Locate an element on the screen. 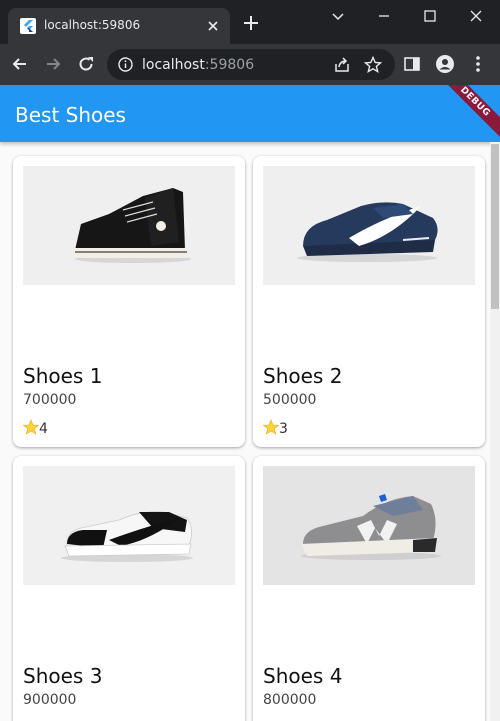 This screenshot has width=500, height=721. tab-title: localhost:59806 is located at coordinates (92, 25).